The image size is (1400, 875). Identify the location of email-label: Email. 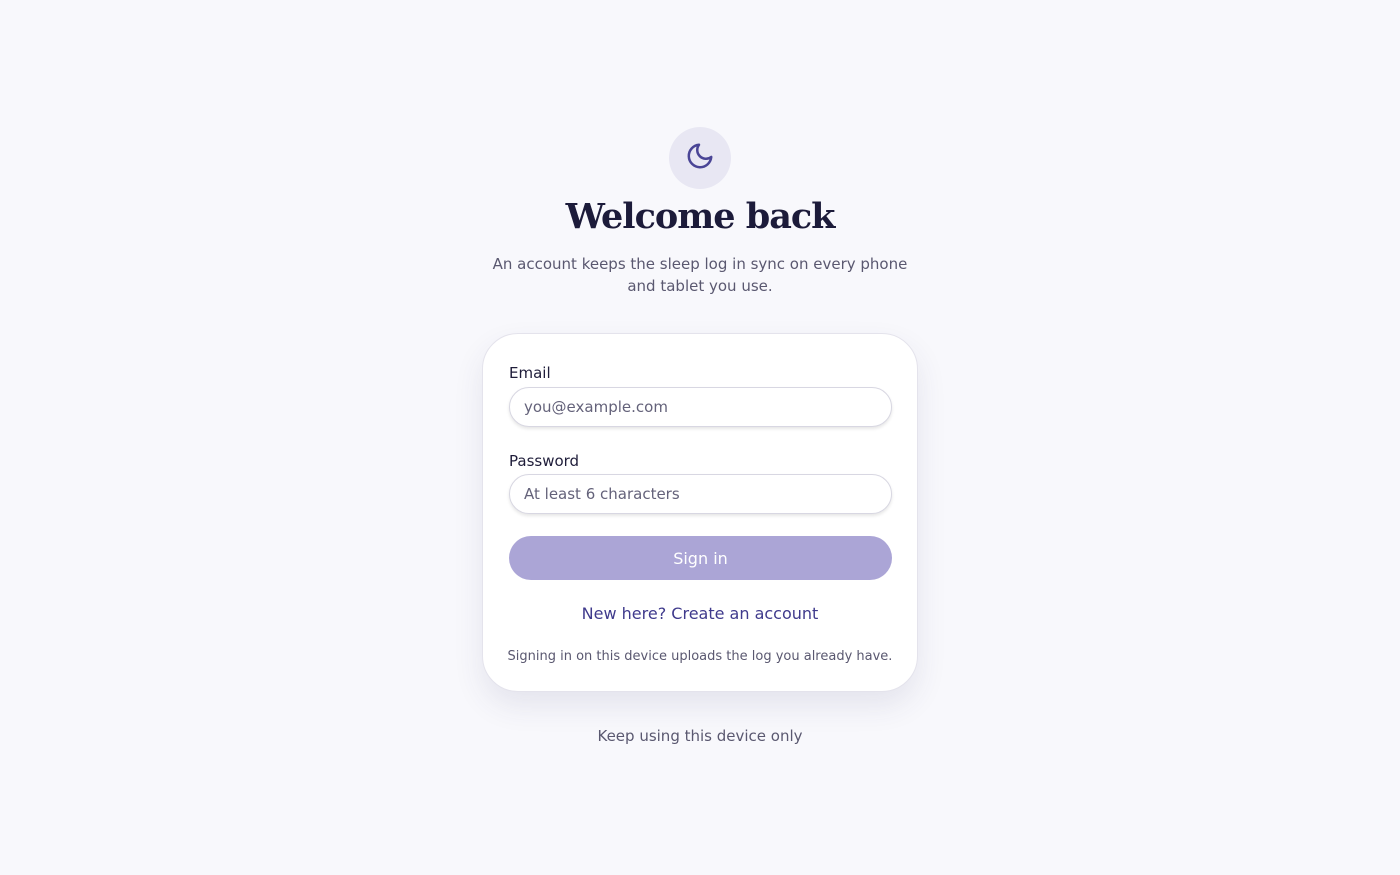
(530, 373).